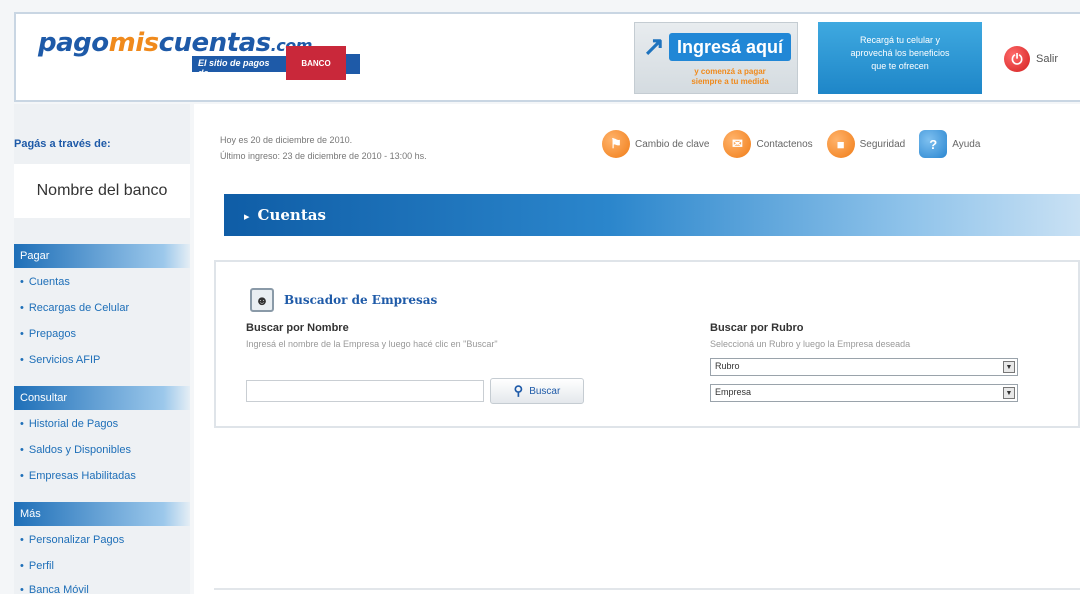  I want to click on sidebar-section-pagar: Pagar, so click(102, 256).